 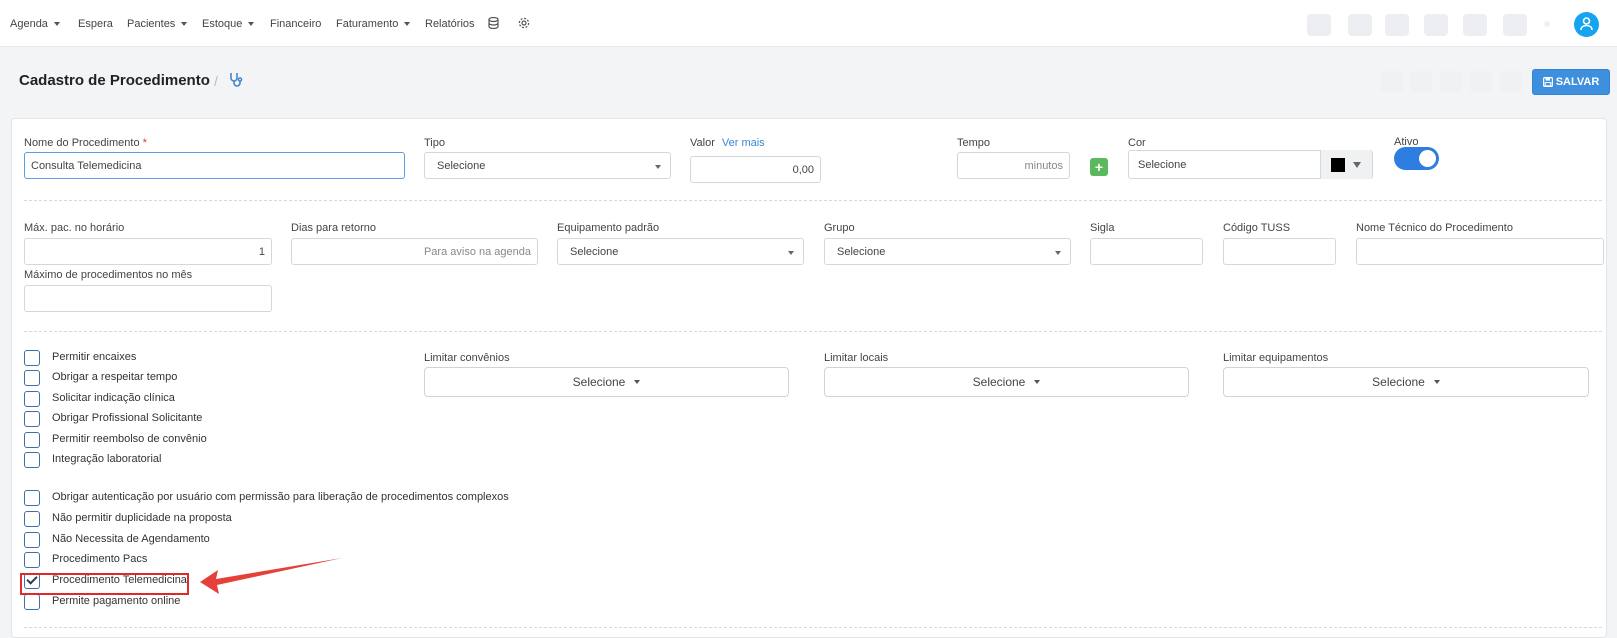 I want to click on nome-value: Consulta Telemedicina, so click(x=86, y=165).